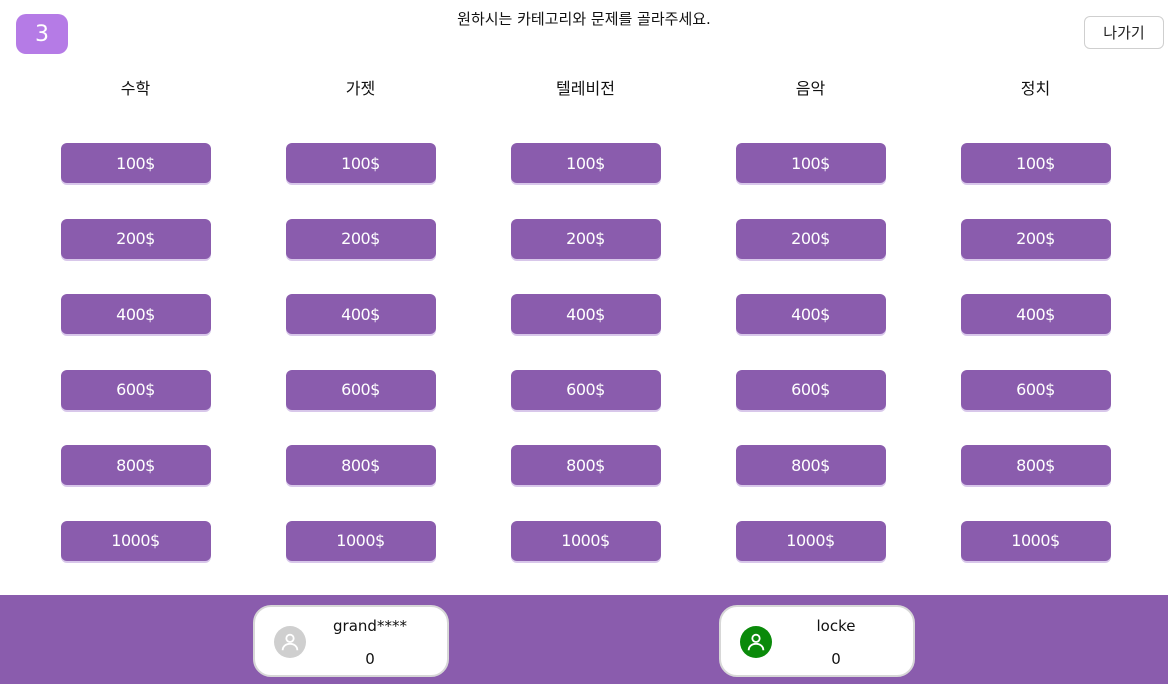  What do you see at coordinates (584, 639) in the screenshot?
I see `players-footer: grand**** 0 locke 0` at bounding box center [584, 639].